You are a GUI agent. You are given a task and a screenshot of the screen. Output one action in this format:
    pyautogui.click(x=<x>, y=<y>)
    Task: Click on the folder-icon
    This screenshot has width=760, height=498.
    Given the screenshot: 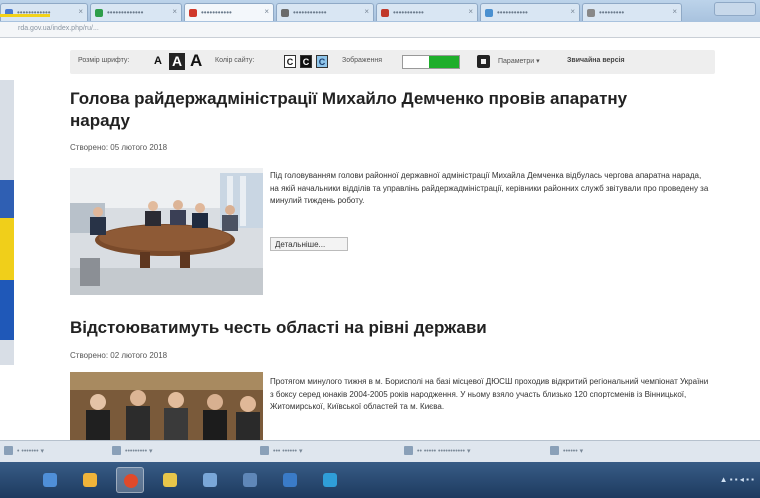 What is the action you would take?
    pyautogui.click(x=170, y=480)
    